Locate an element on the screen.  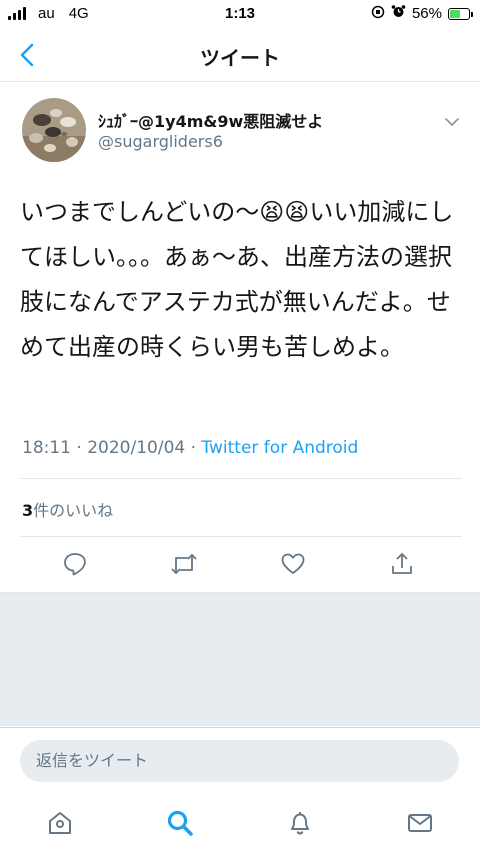
reply-icon is located at coordinates (75, 564).